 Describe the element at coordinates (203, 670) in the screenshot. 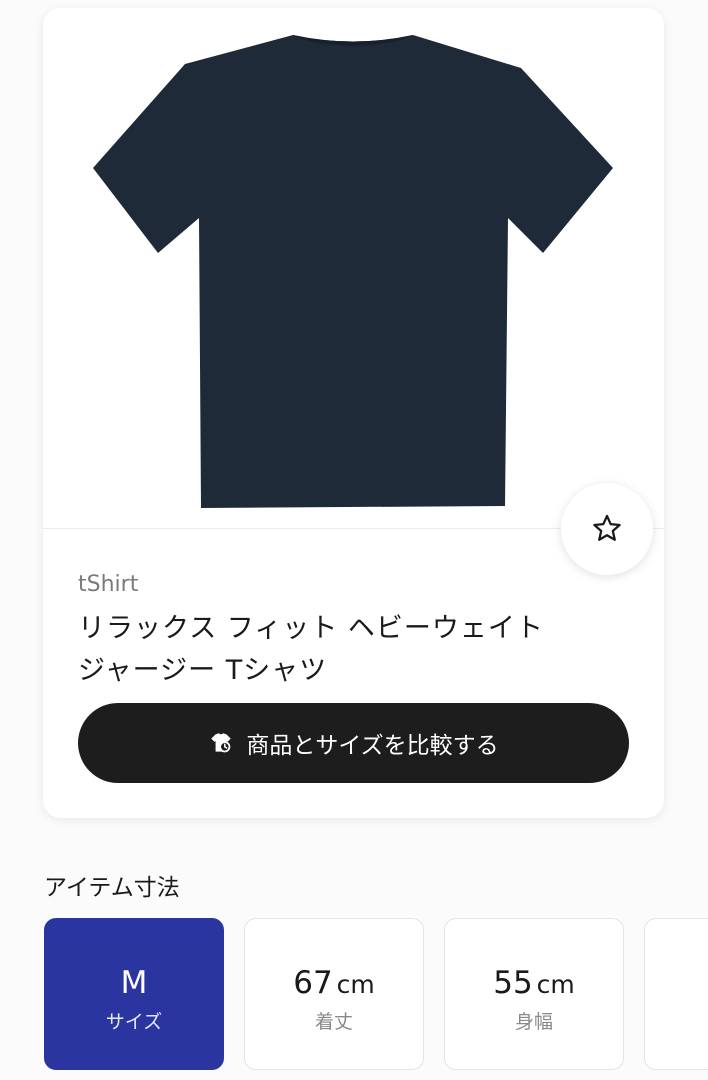

I see `product-title-line2: ジャージー Tシャツ` at that location.